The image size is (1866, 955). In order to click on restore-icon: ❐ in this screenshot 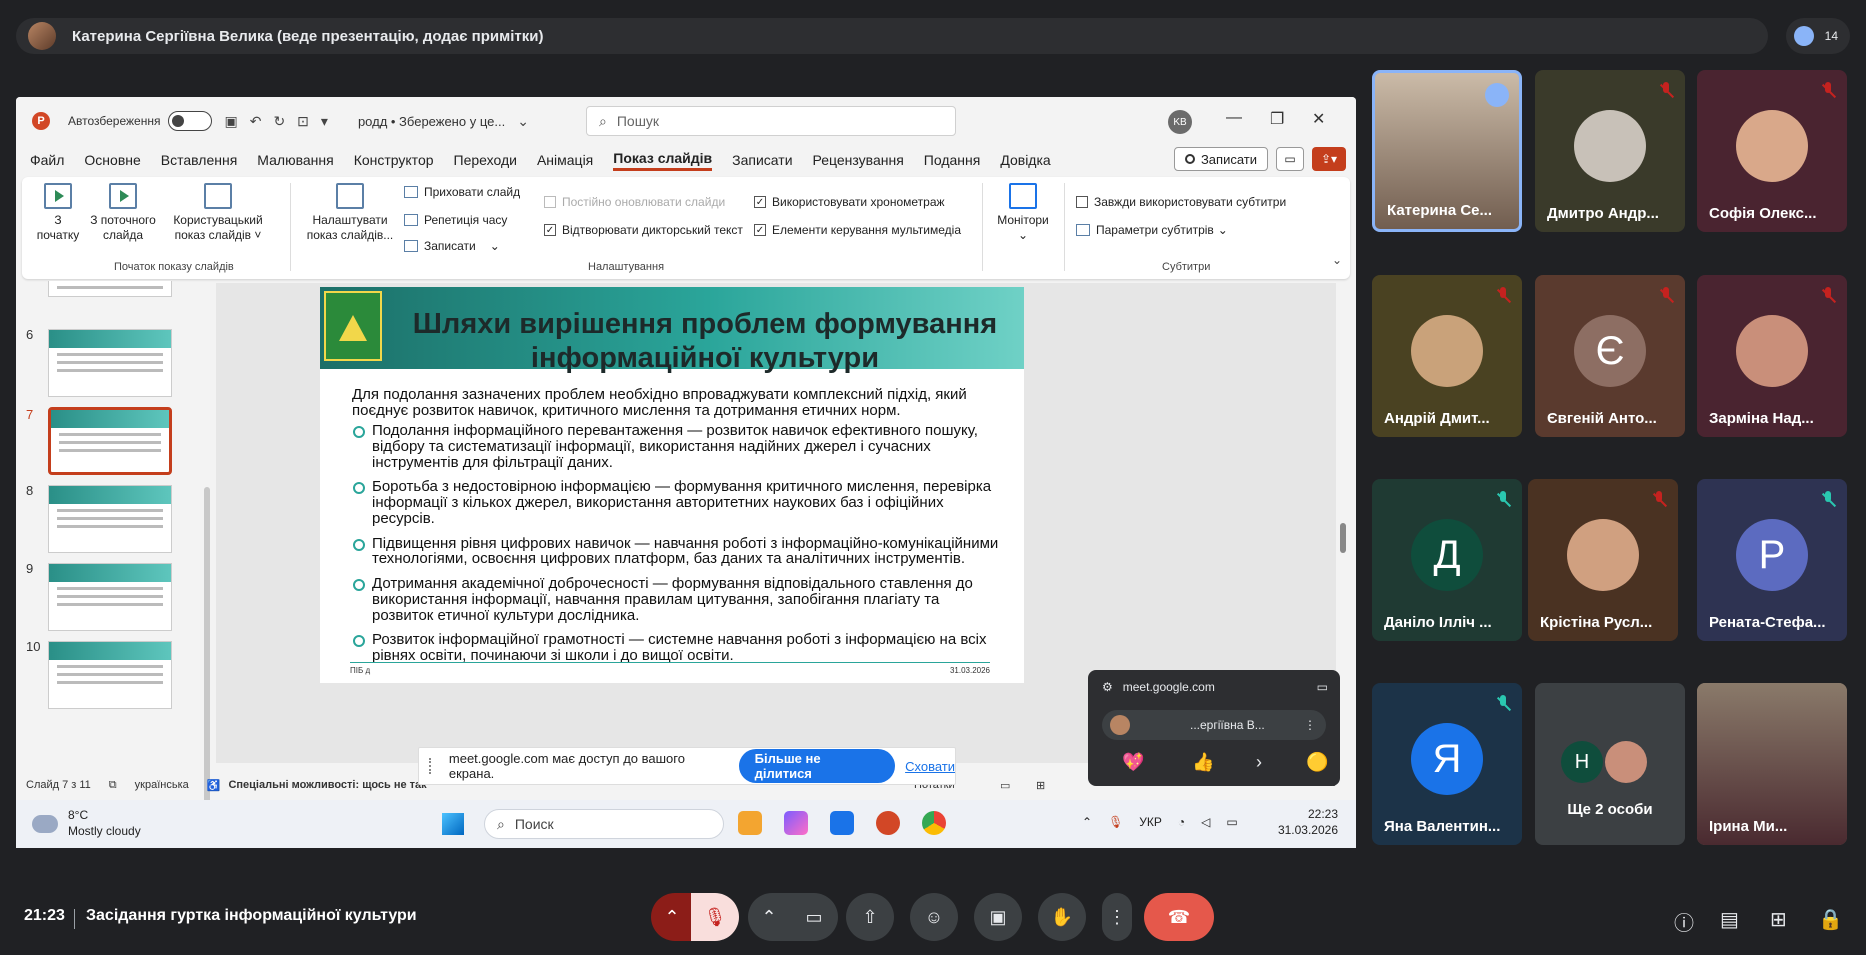, I will do `click(1277, 119)`.